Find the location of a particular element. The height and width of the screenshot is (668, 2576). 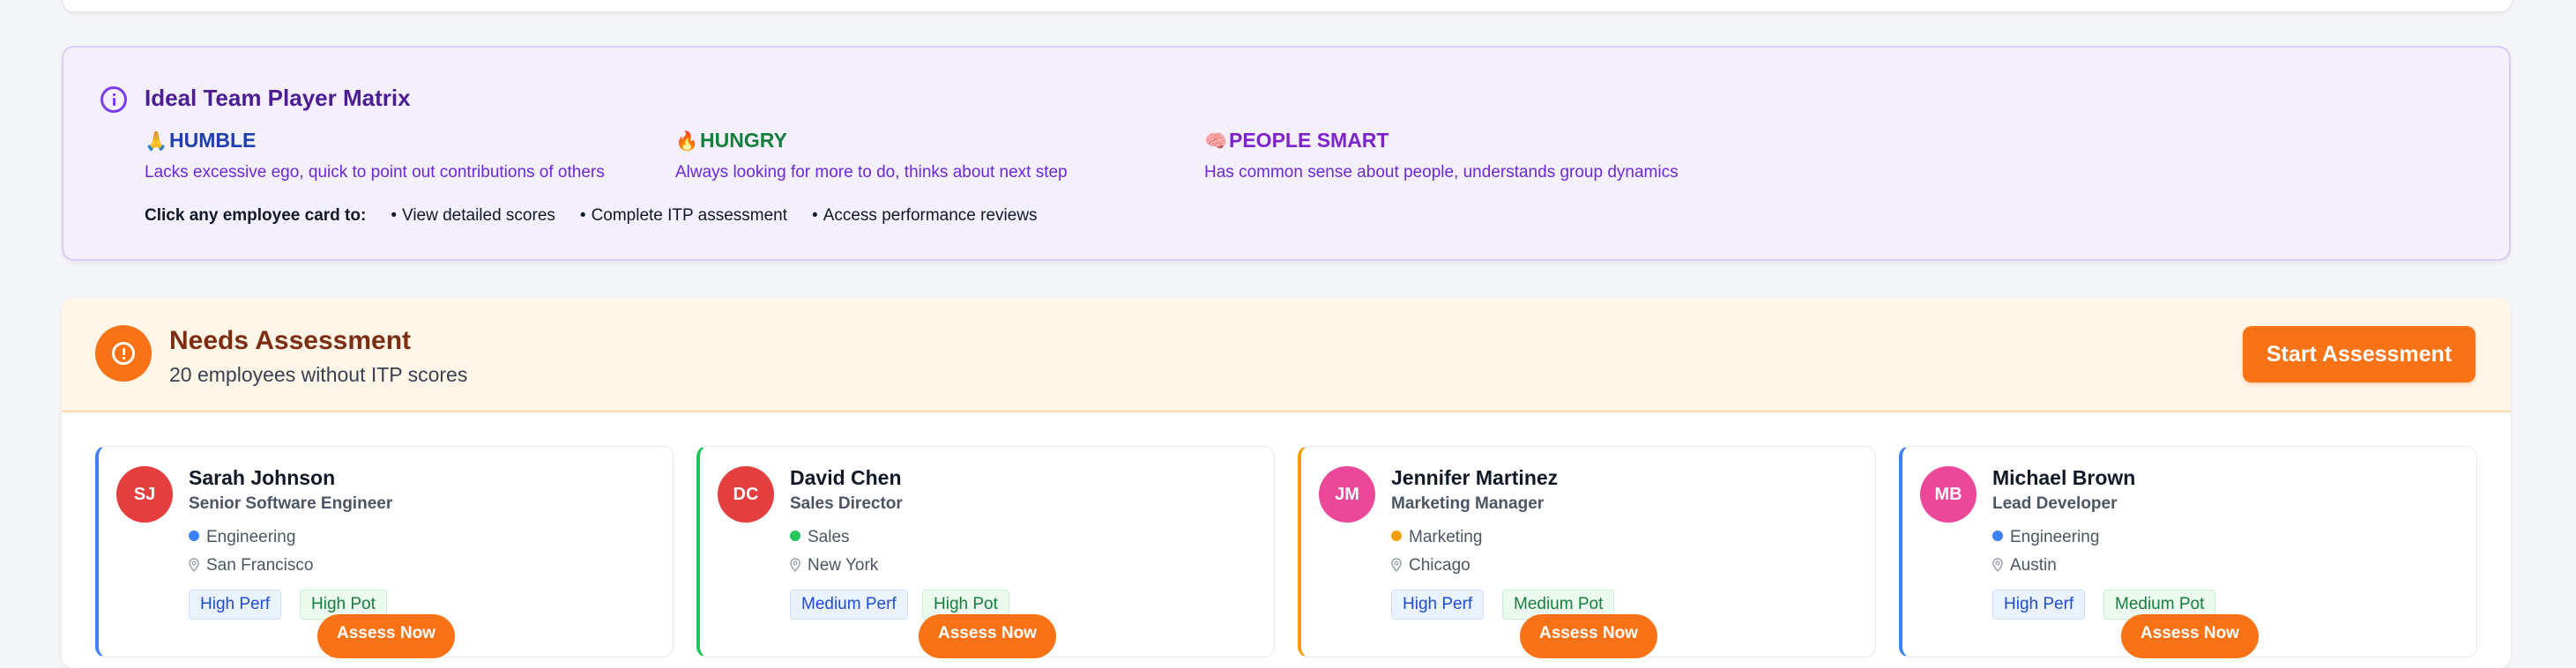

employee-department: Marketing is located at coordinates (1437, 537).